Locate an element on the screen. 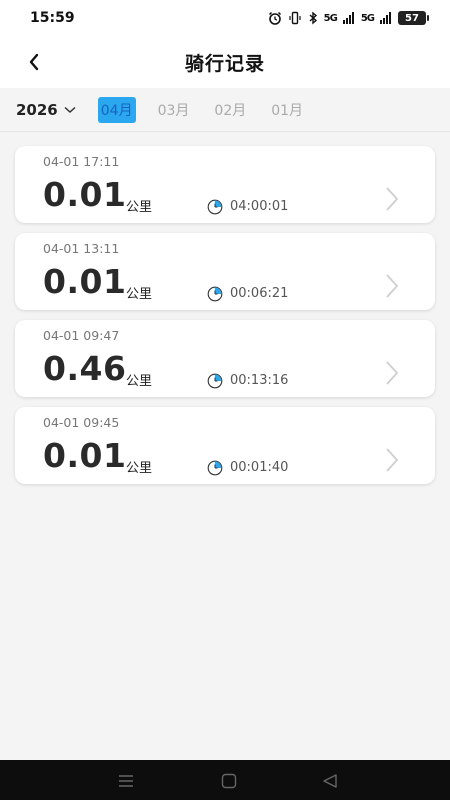  ride-record-card: 04-01 13:11 0.01 公里 00:06:21 is located at coordinates (225, 271).